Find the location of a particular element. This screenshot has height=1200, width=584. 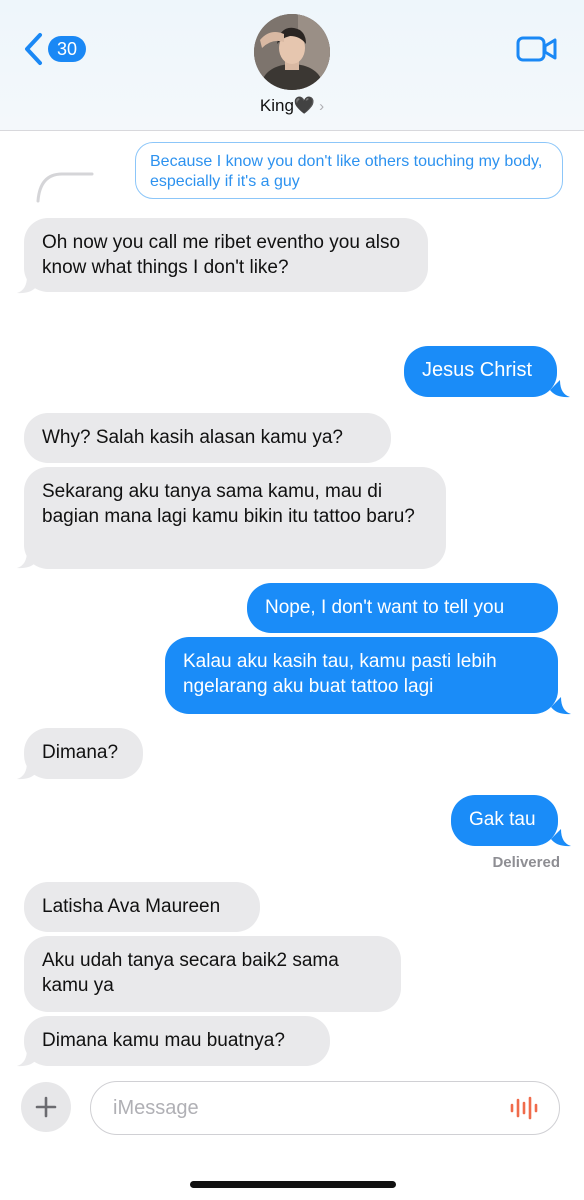

message-input-box is located at coordinates (325, 1108).